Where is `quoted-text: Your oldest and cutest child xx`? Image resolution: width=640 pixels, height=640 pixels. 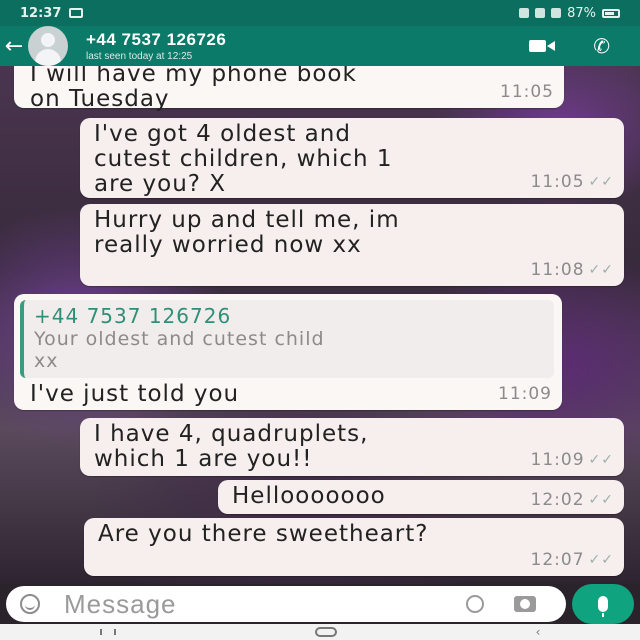 quoted-text: Your oldest and cutest child xx is located at coordinates (179, 350).